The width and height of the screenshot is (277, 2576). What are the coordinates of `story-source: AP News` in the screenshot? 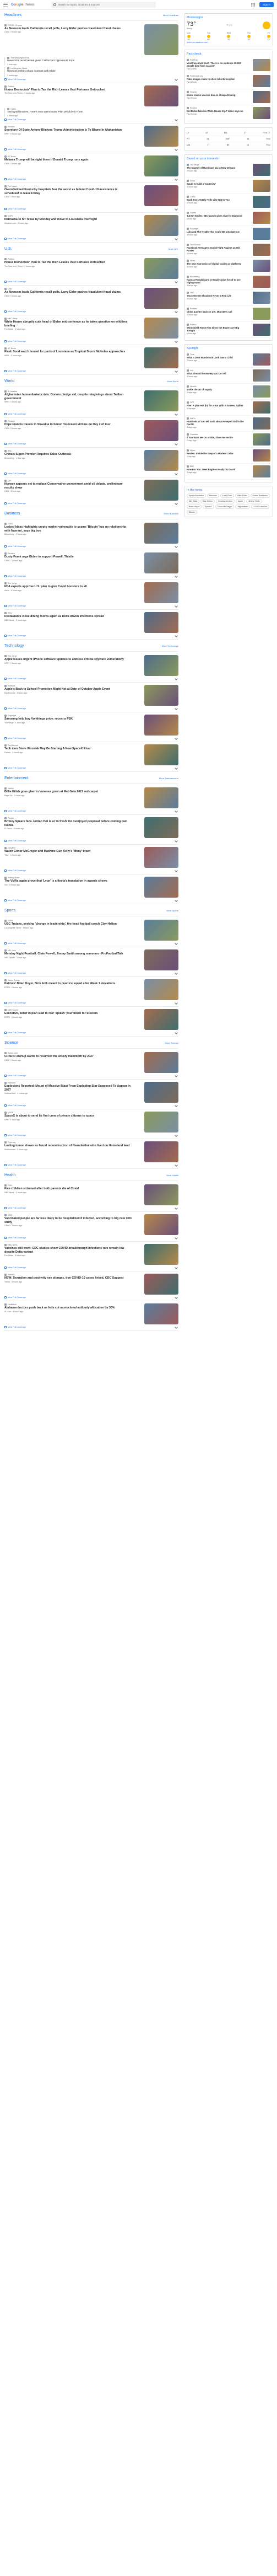 It's located at (68, 157).